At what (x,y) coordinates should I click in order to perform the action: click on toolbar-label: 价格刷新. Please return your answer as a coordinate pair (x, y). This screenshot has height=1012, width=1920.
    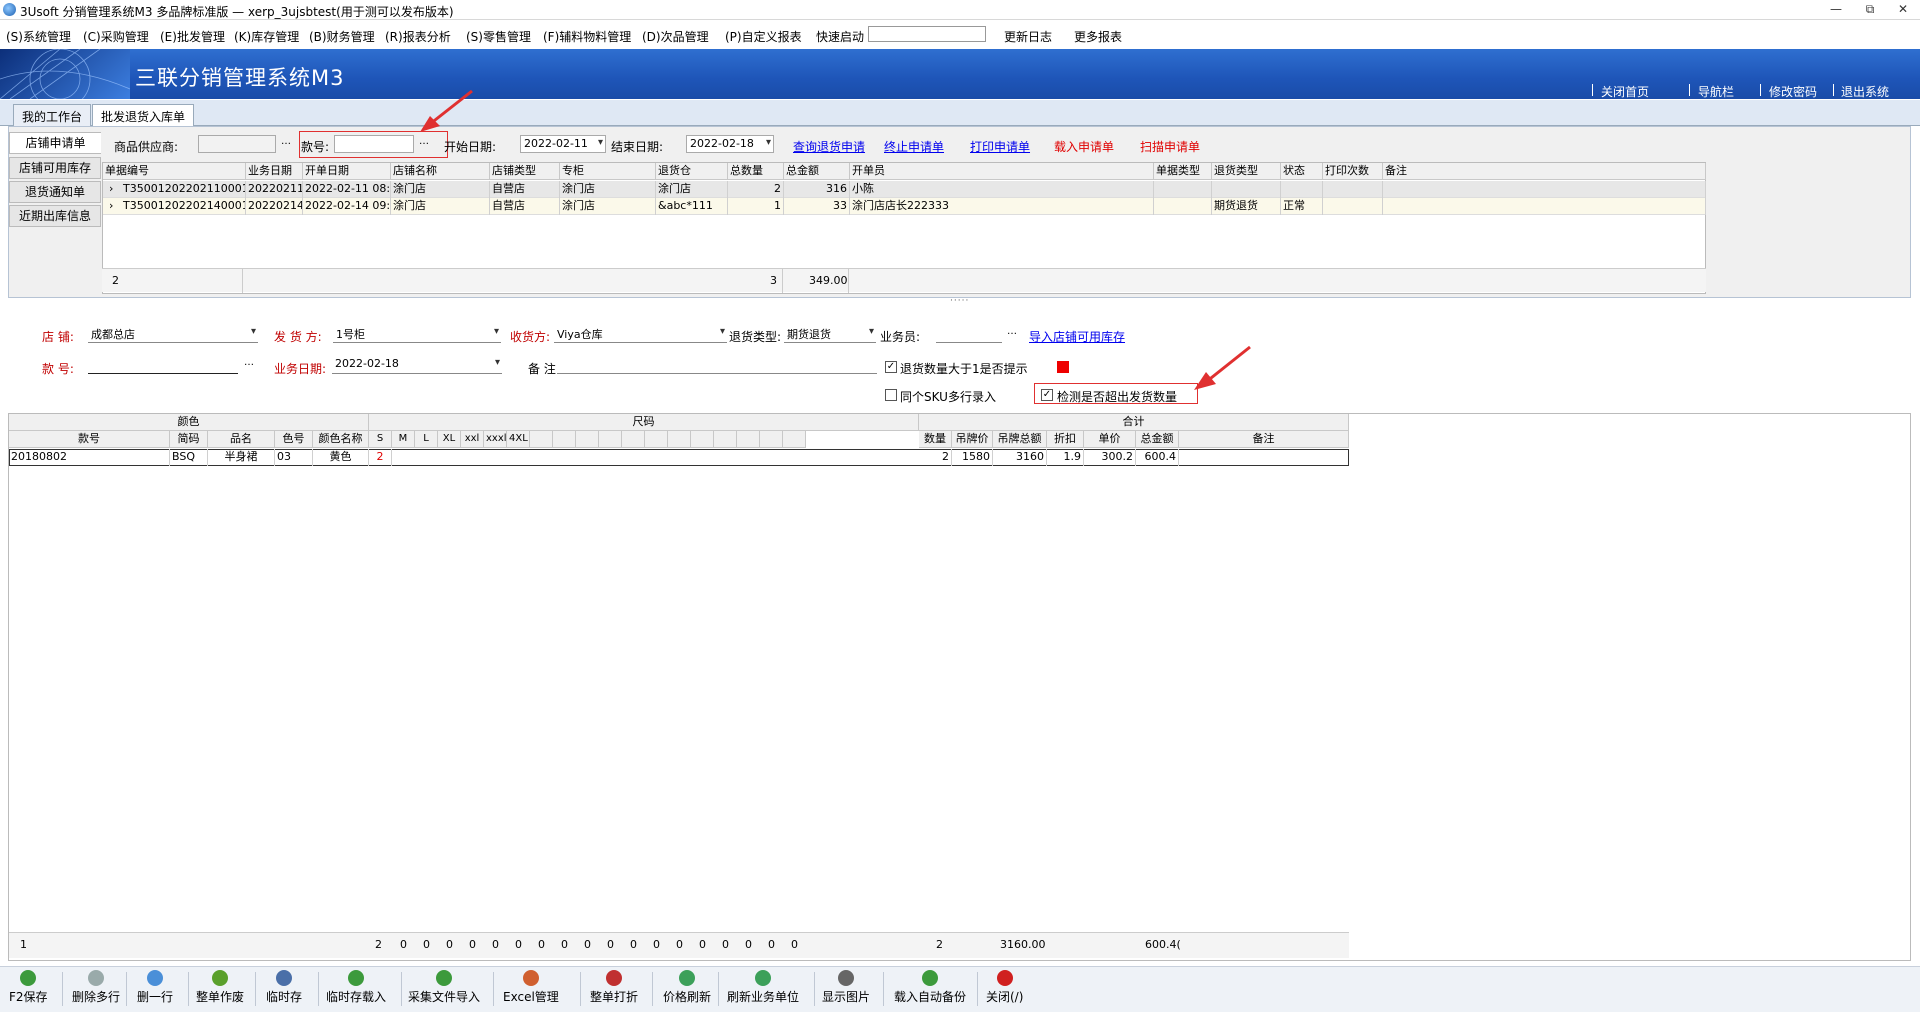
    Looking at the image, I should click on (687, 997).